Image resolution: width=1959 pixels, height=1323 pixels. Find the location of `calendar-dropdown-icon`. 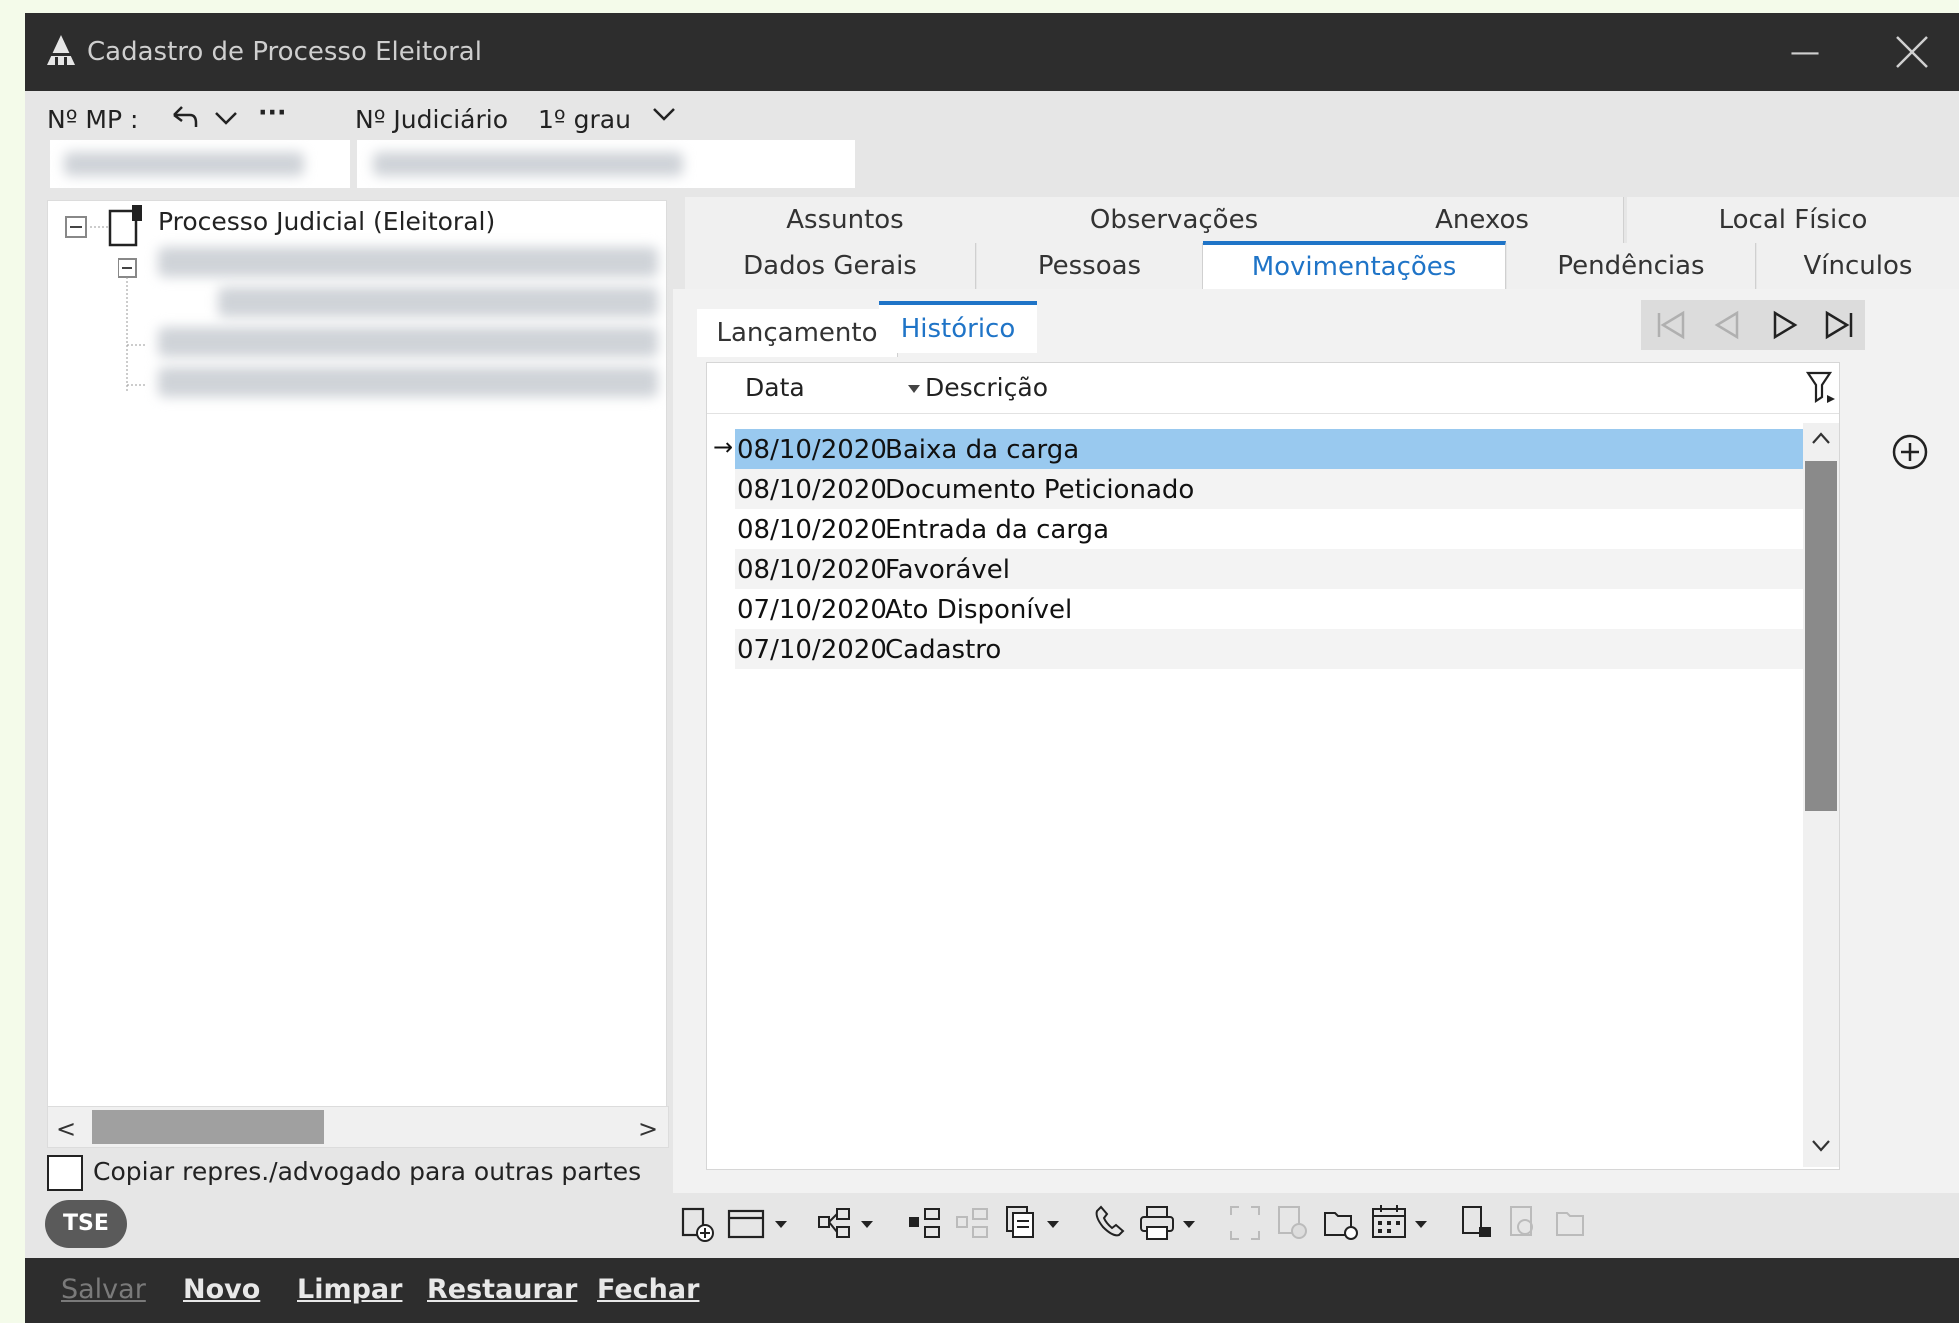

calendar-dropdown-icon is located at coordinates (1404, 1224).